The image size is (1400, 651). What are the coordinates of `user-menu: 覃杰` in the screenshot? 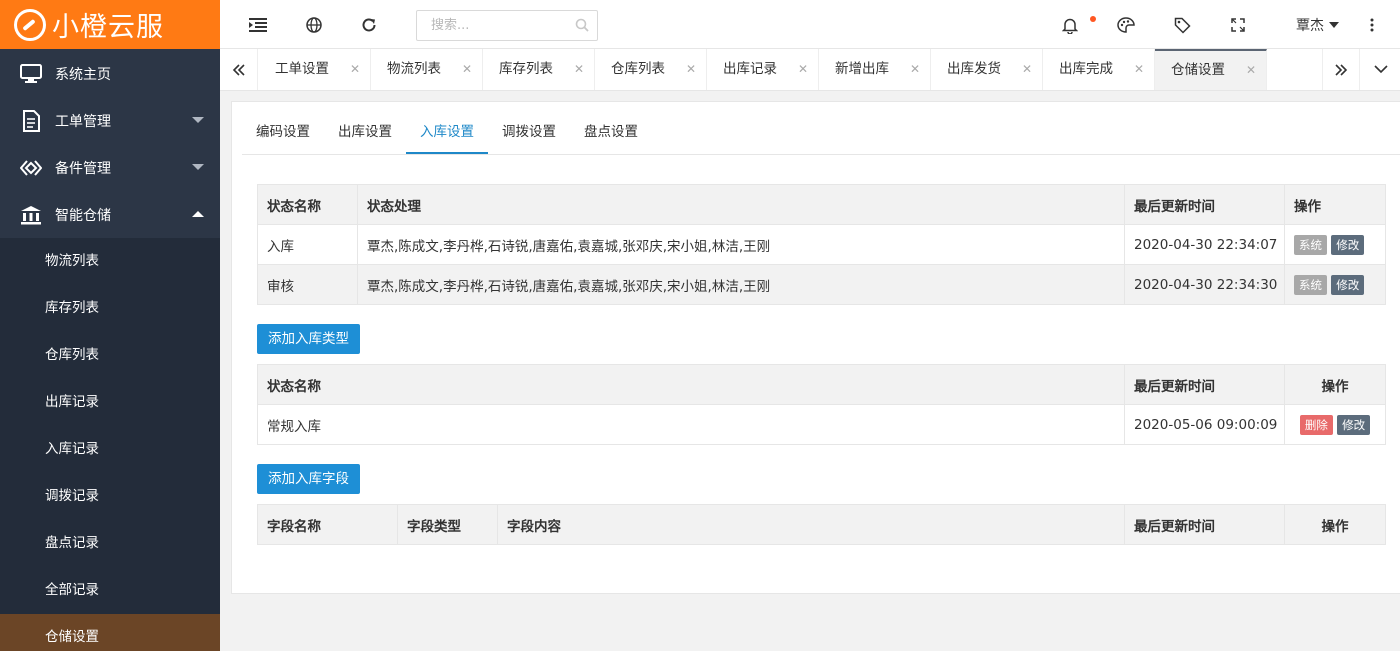 It's located at (1317, 25).